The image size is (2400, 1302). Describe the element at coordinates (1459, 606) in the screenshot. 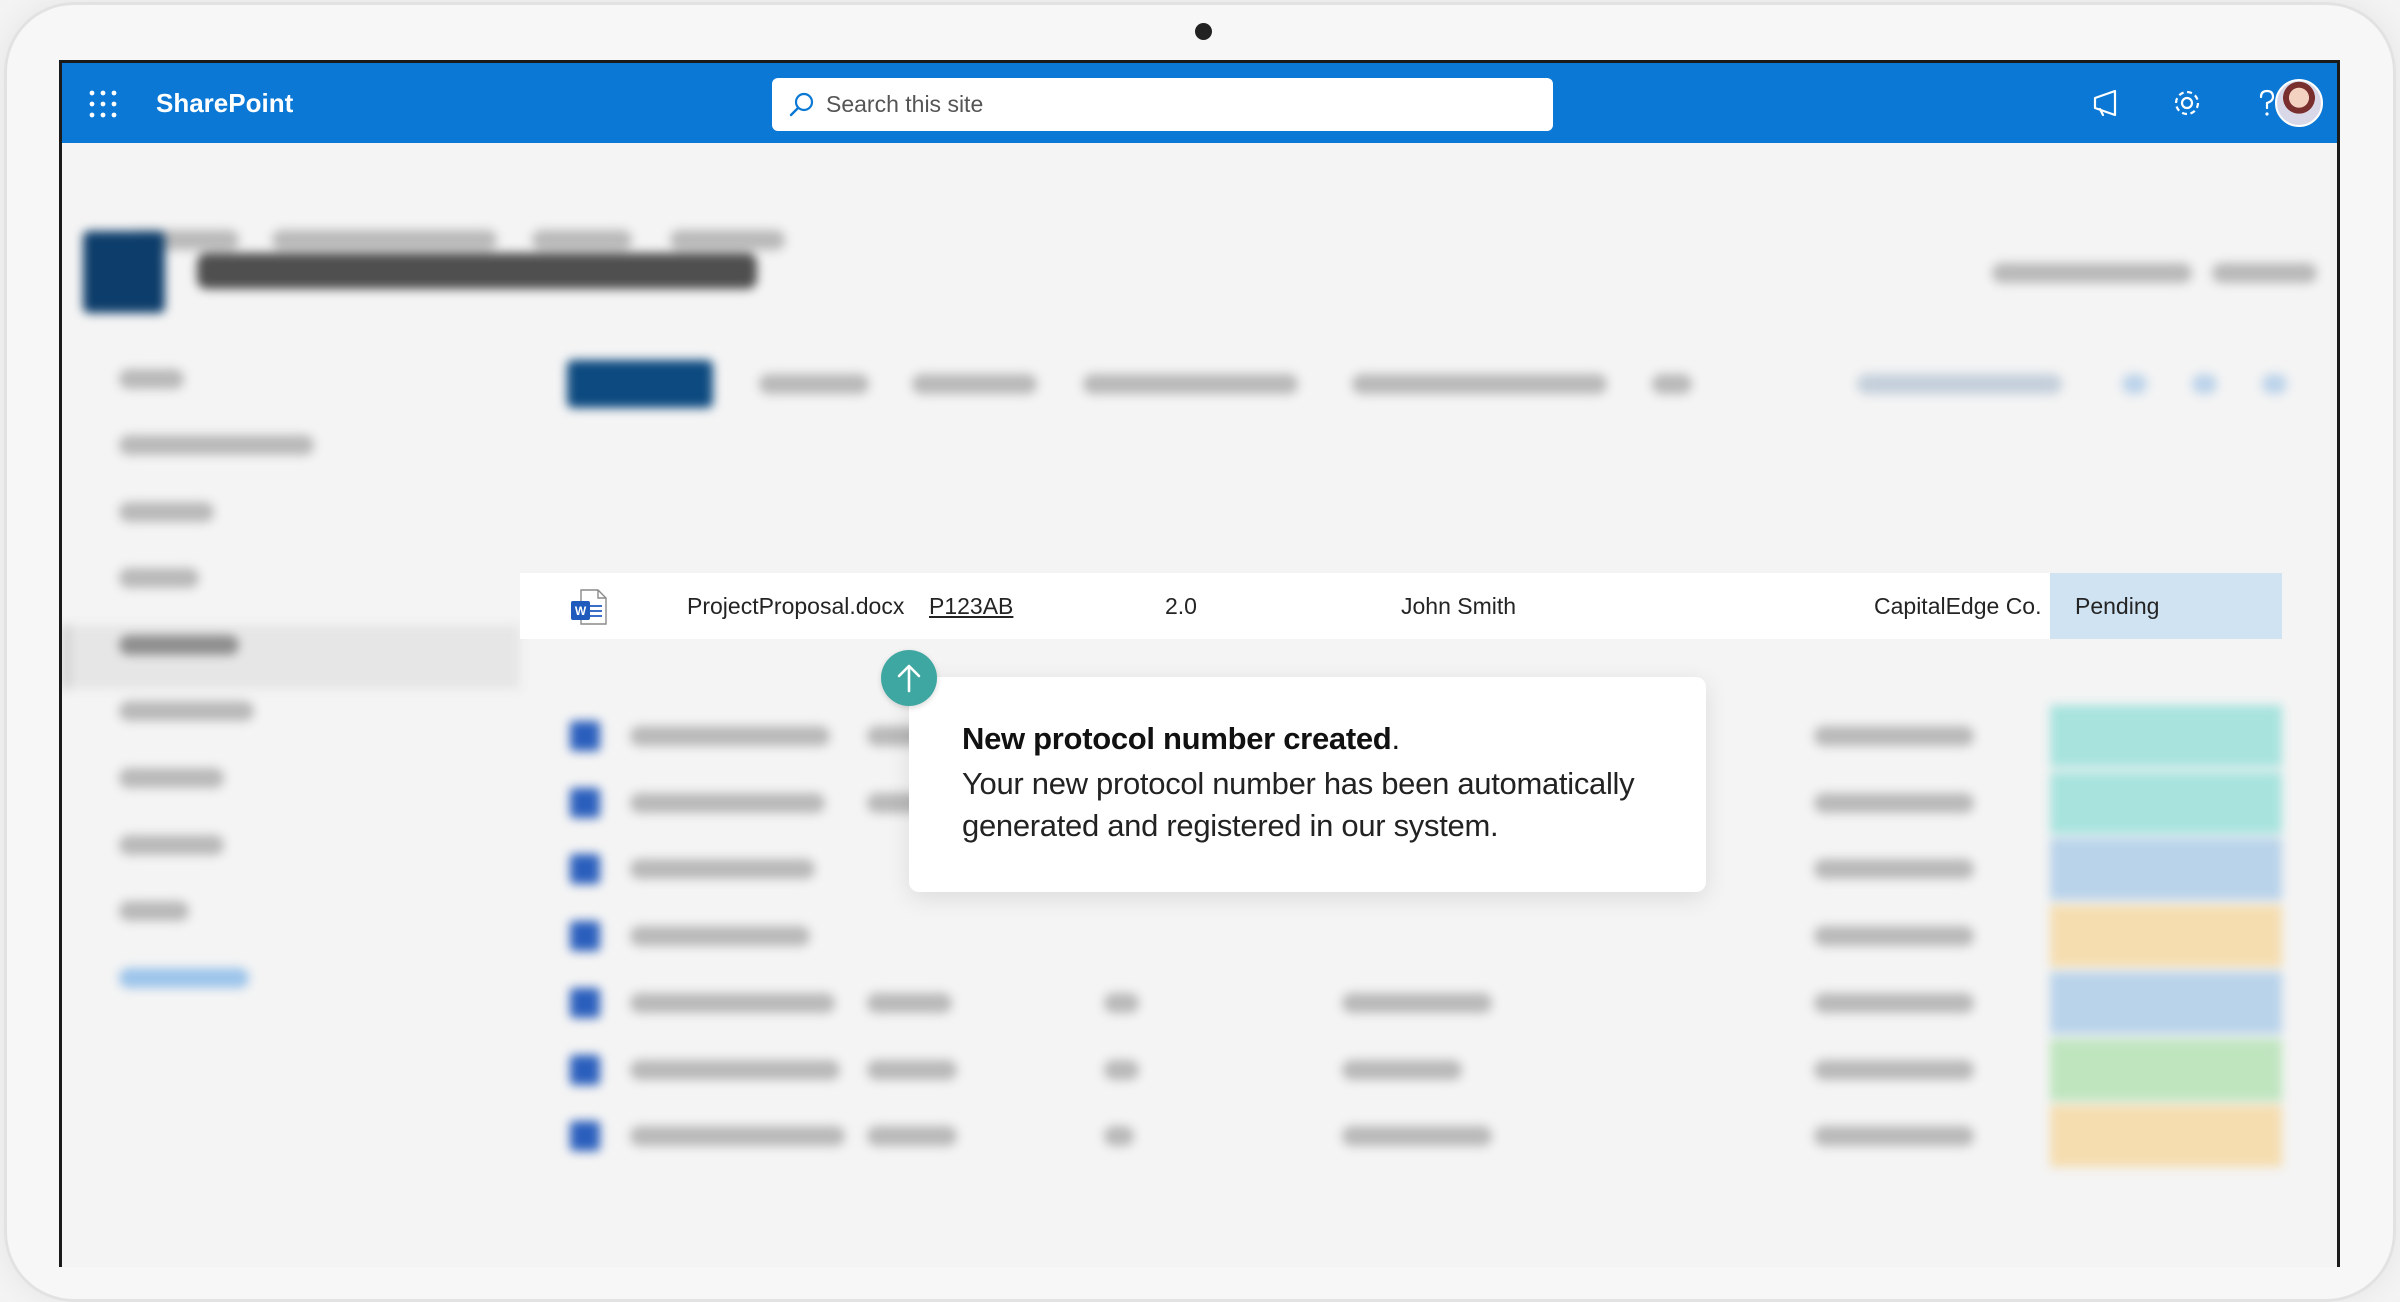

I see `editor-name: John Smith` at that location.